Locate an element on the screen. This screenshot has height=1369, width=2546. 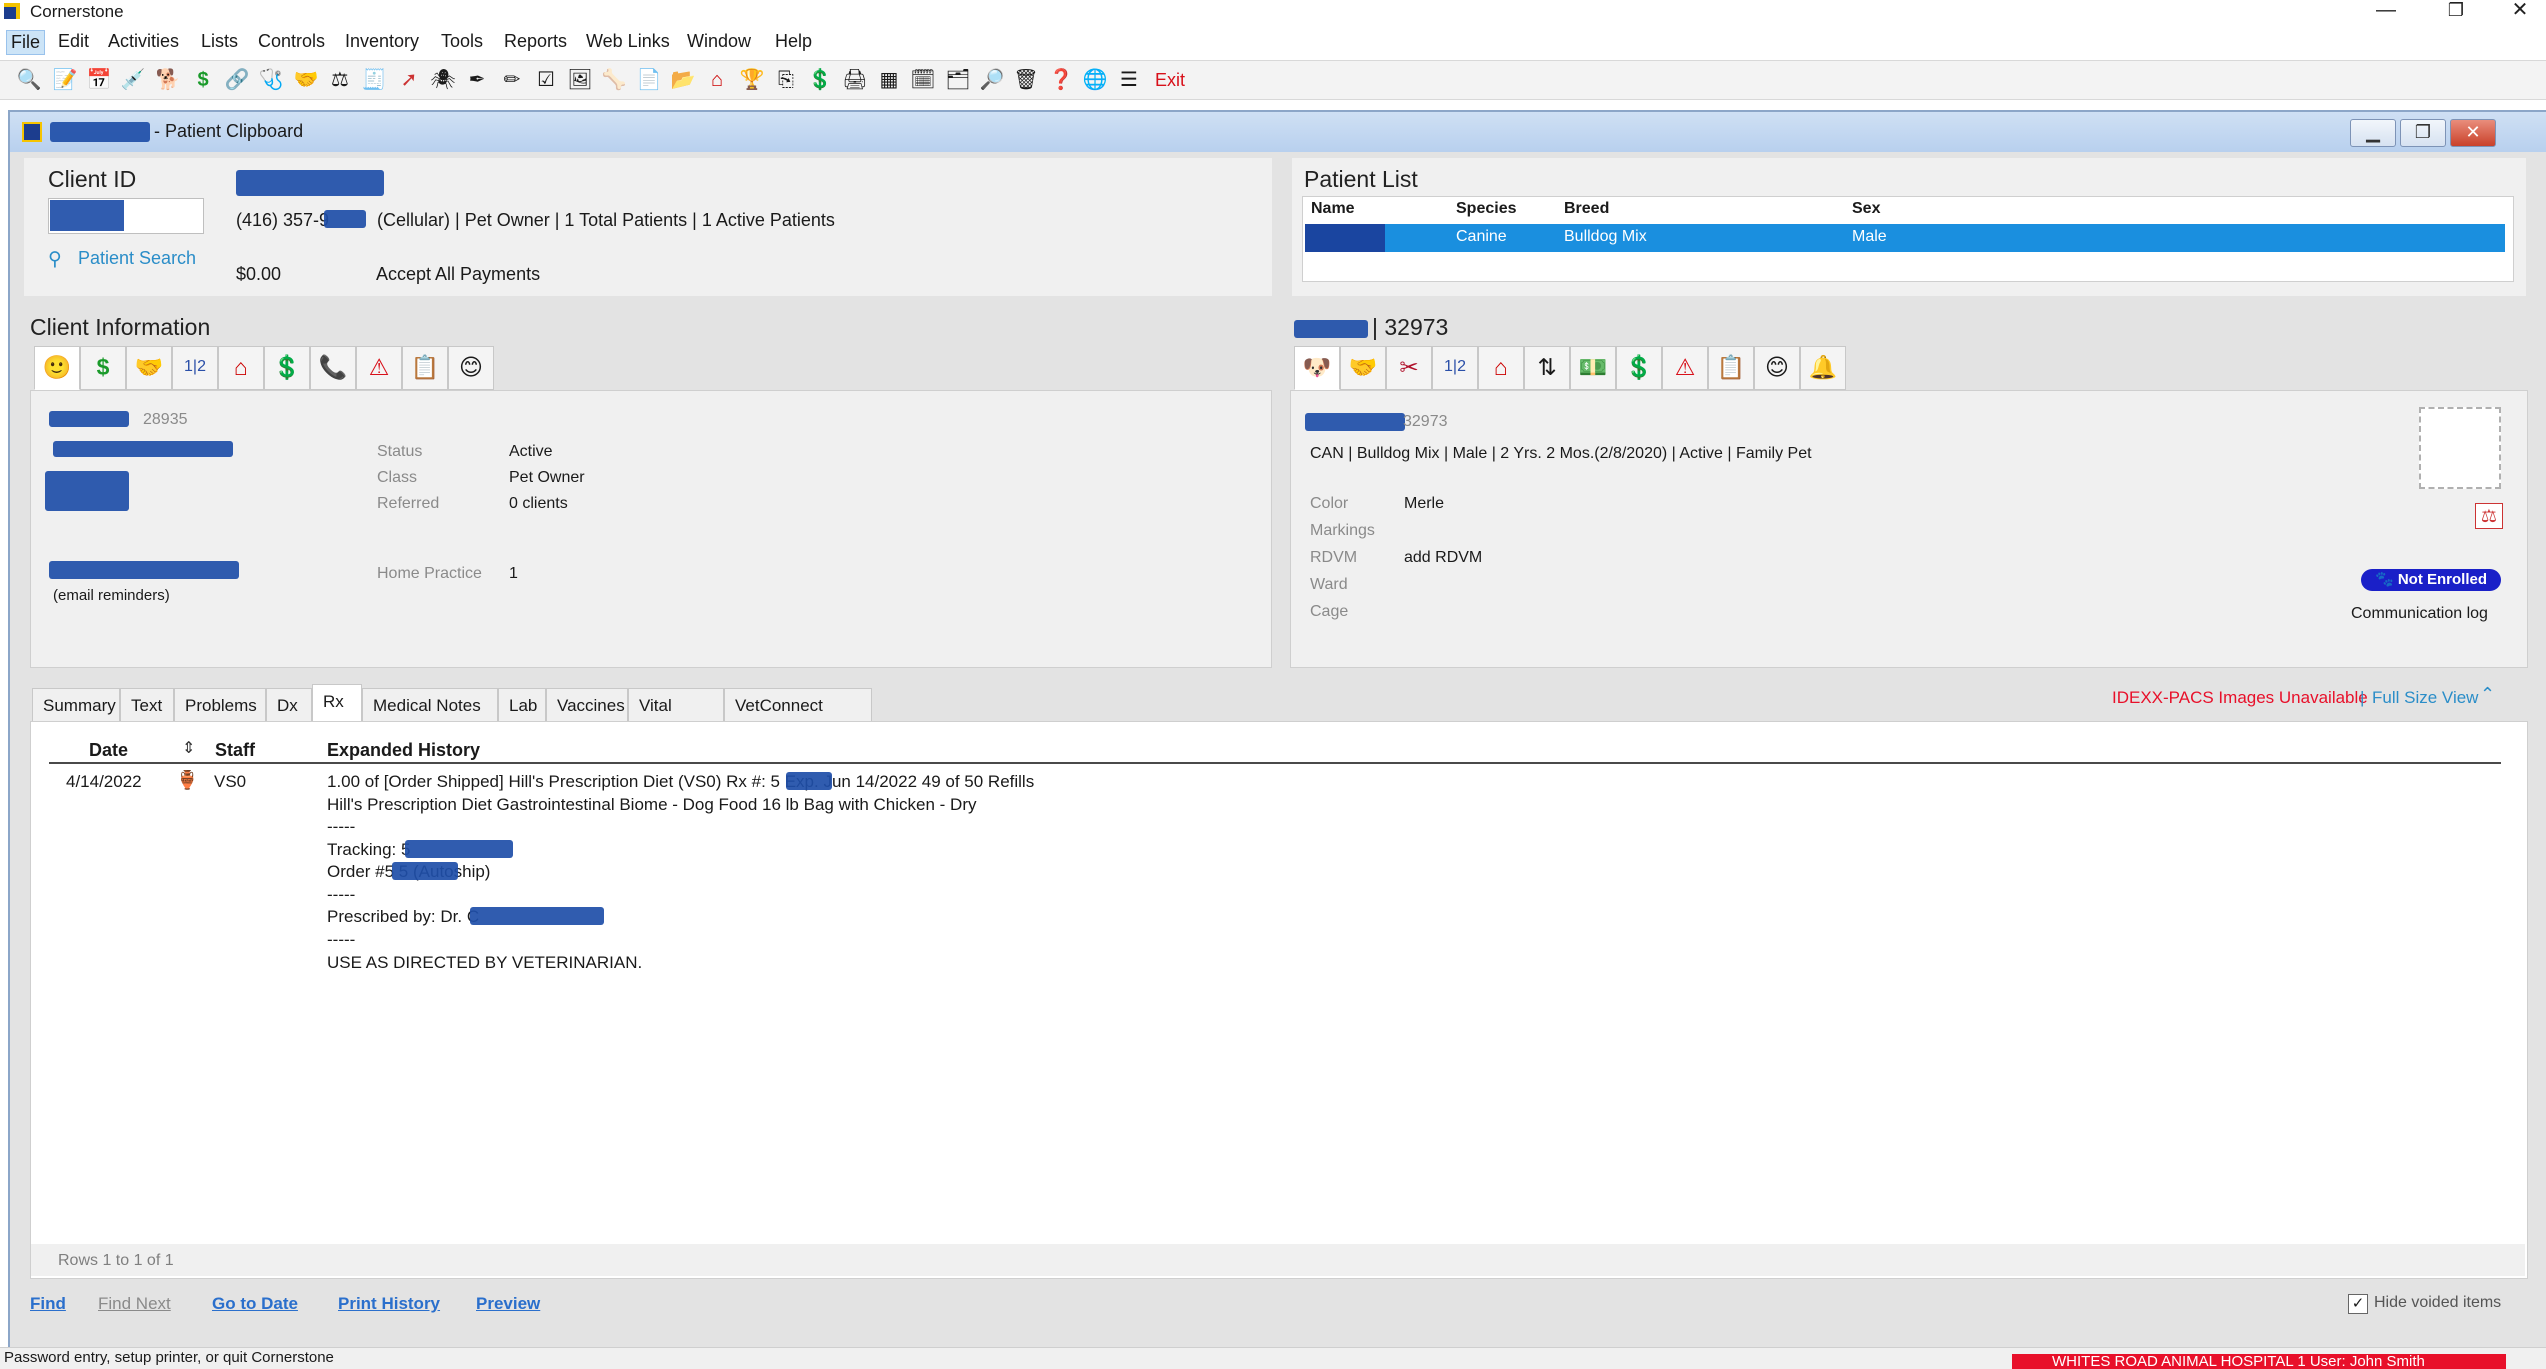
list-icon: ☰ is located at coordinates (1129, 80).